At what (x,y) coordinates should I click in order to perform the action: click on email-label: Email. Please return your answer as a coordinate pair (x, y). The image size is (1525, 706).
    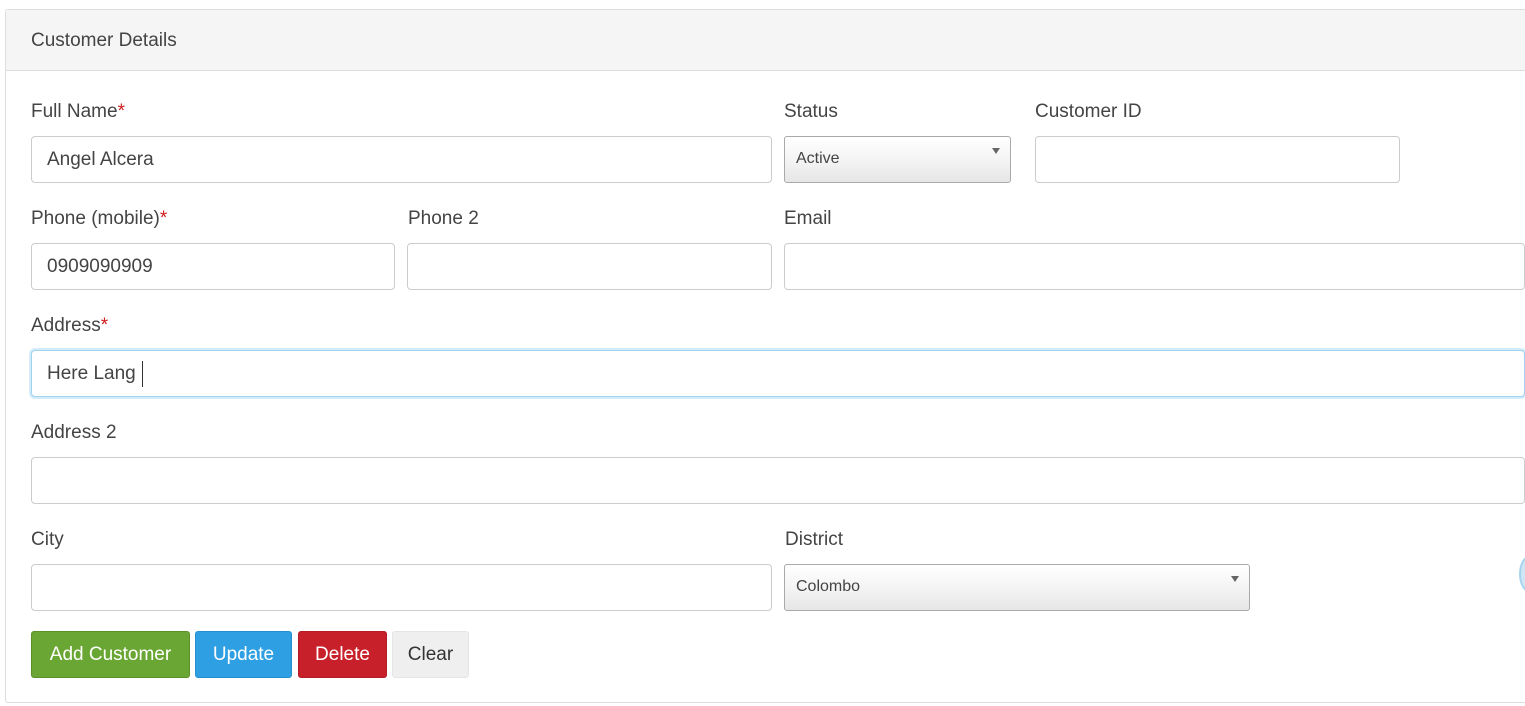
    Looking at the image, I should click on (808, 218).